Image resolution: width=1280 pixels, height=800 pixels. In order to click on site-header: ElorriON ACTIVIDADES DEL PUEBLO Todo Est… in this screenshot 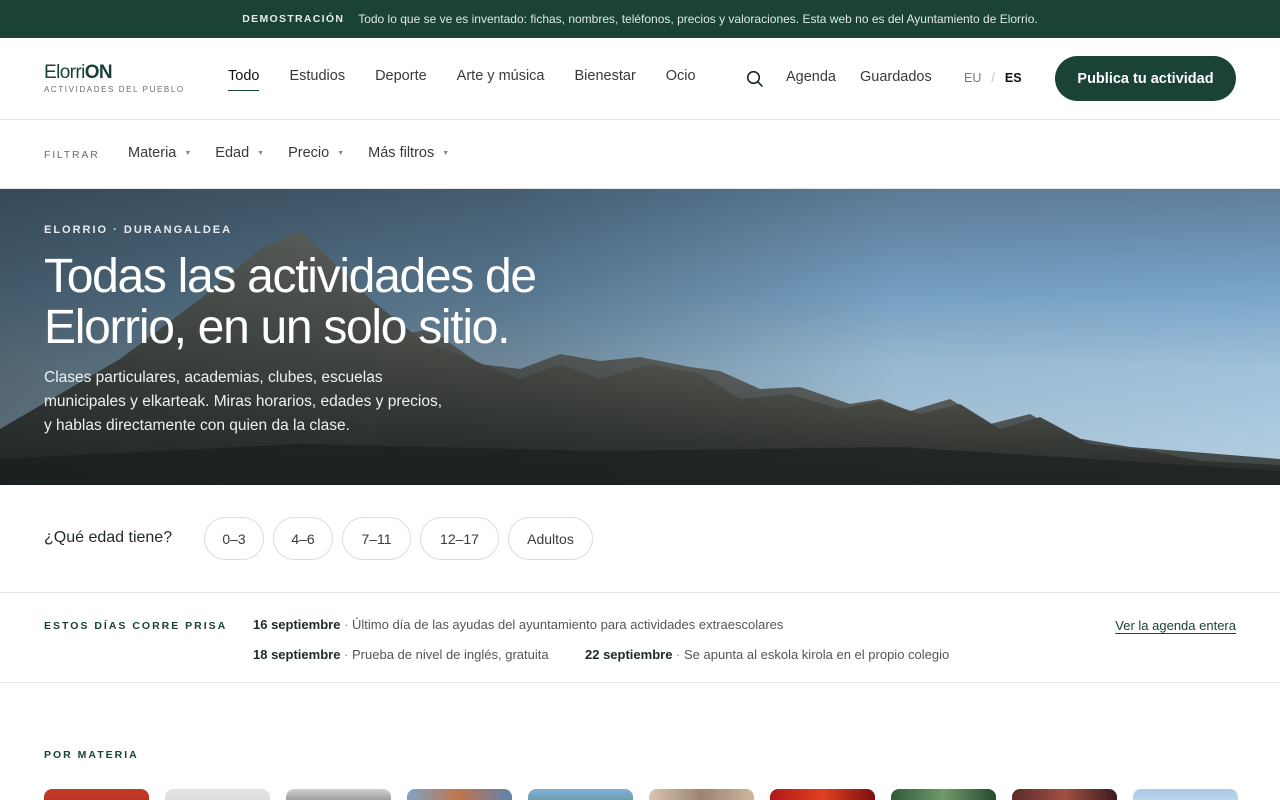, I will do `click(640, 79)`.